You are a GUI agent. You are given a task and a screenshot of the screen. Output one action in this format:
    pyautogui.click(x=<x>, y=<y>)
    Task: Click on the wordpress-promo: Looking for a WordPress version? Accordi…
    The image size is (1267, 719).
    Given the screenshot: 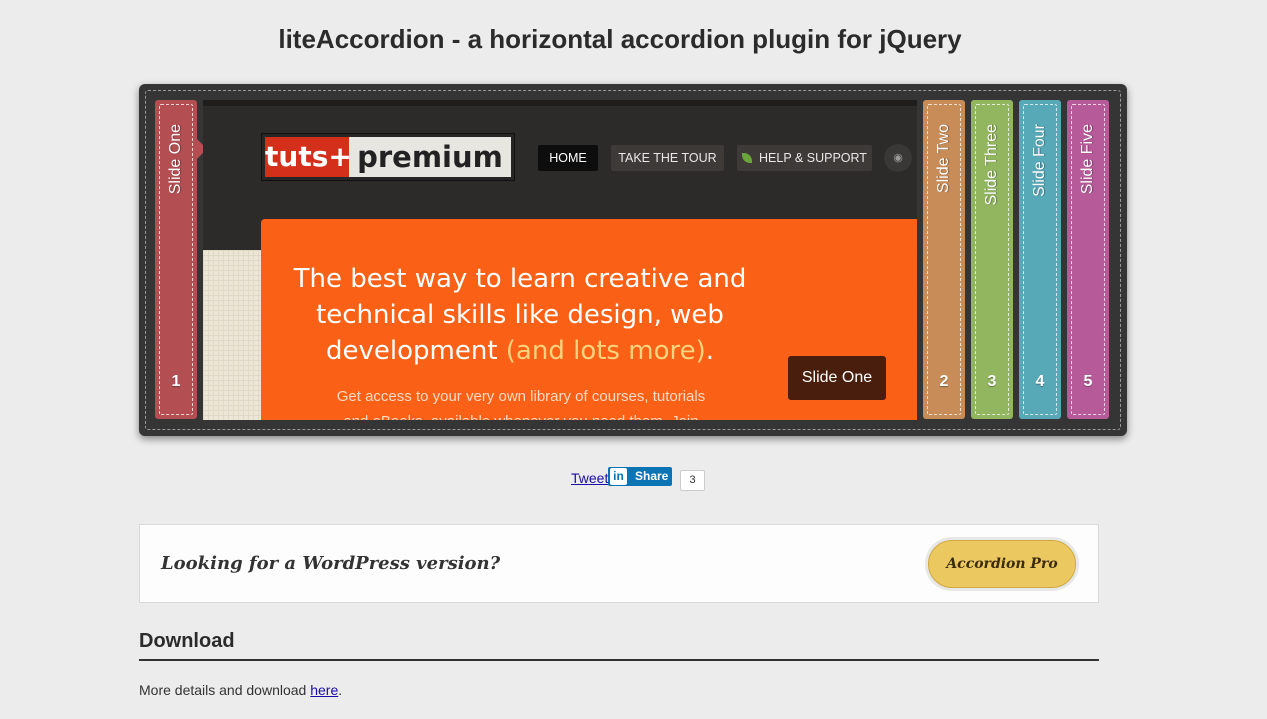 What is the action you would take?
    pyautogui.click(x=619, y=563)
    